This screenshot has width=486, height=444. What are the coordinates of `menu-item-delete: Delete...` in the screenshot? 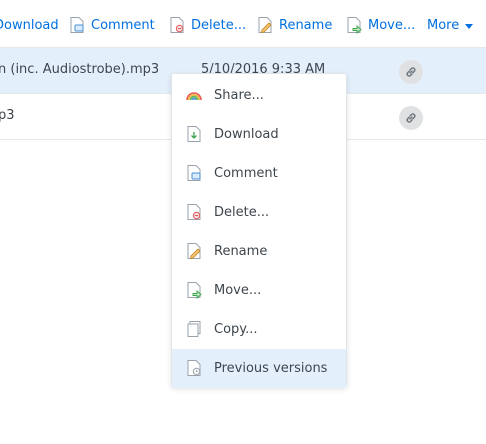 It's located at (259, 212).